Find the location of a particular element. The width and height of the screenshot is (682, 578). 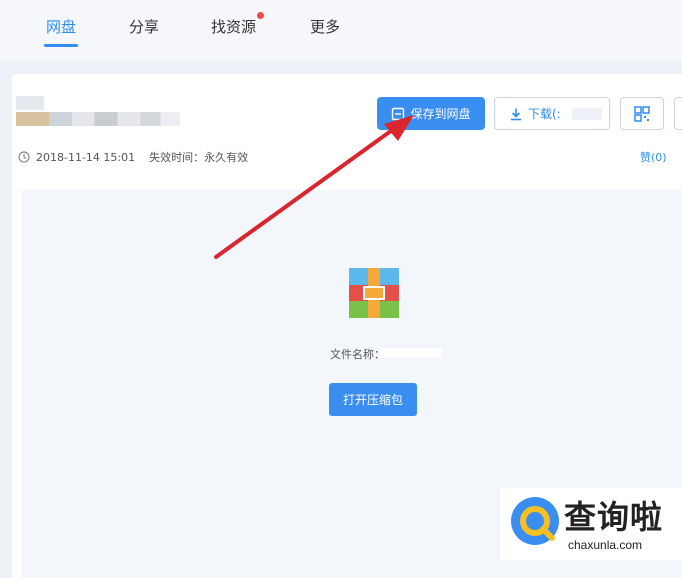

tab-more: 更多 is located at coordinates (325, 26).